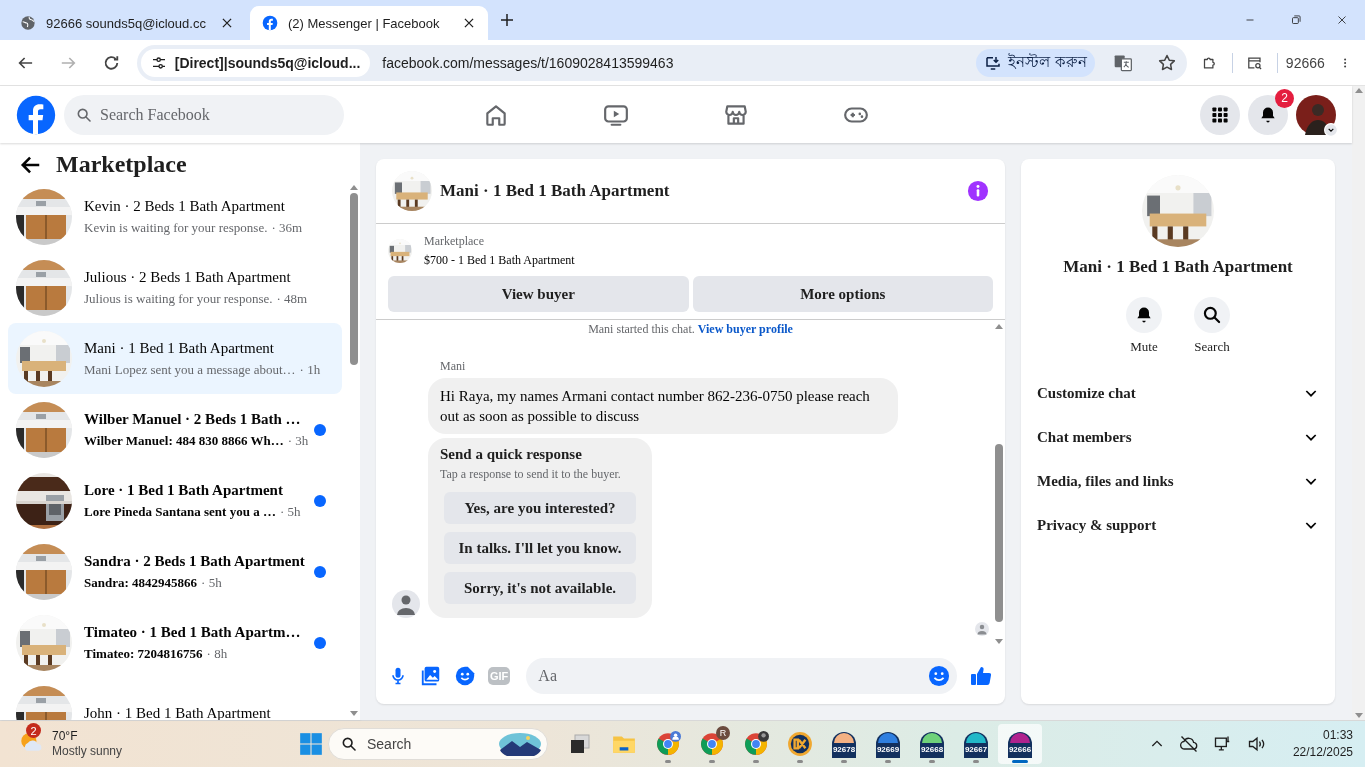  Describe the element at coordinates (1358, 403) in the screenshot. I see `page-scrollbar` at that location.